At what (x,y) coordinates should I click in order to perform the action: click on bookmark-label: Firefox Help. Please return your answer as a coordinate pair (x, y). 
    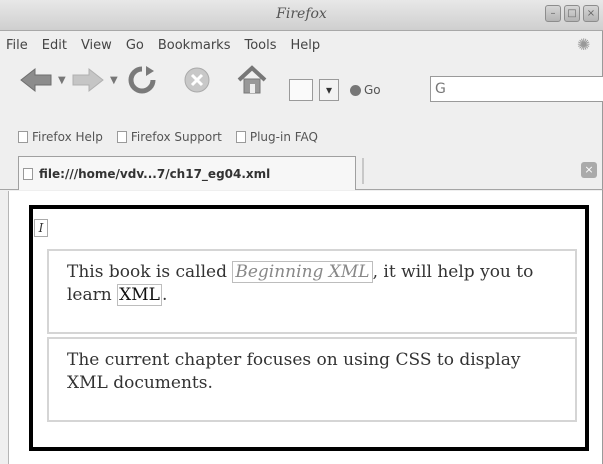
    Looking at the image, I should click on (67, 137).